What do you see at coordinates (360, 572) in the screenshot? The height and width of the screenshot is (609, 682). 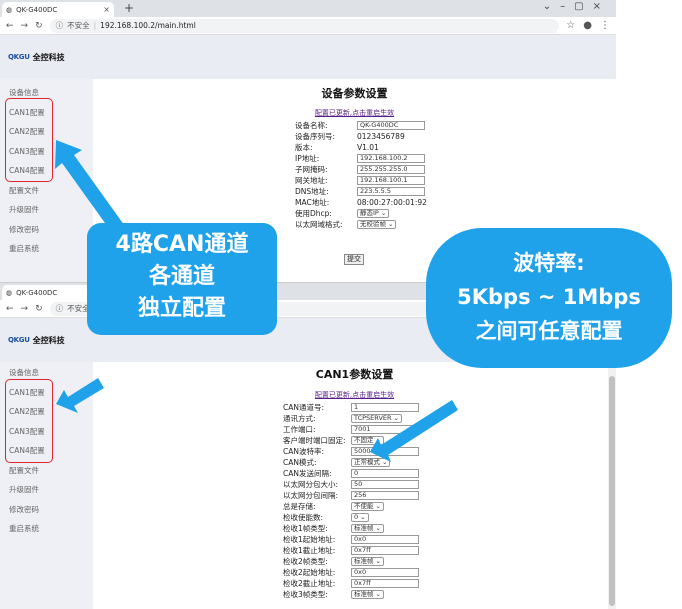 I see `field-value-text: 0x0` at bounding box center [360, 572].